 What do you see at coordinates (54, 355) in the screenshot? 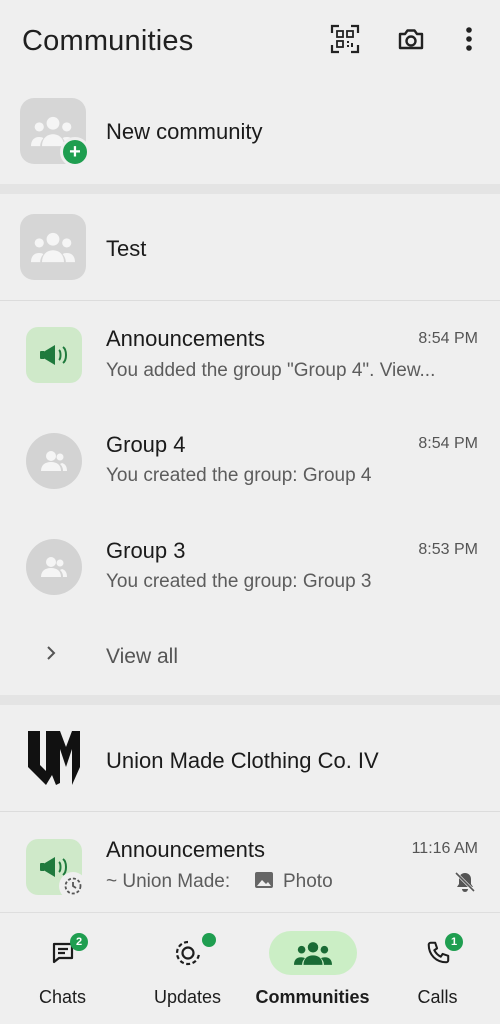
I see `megaphone-icon` at bounding box center [54, 355].